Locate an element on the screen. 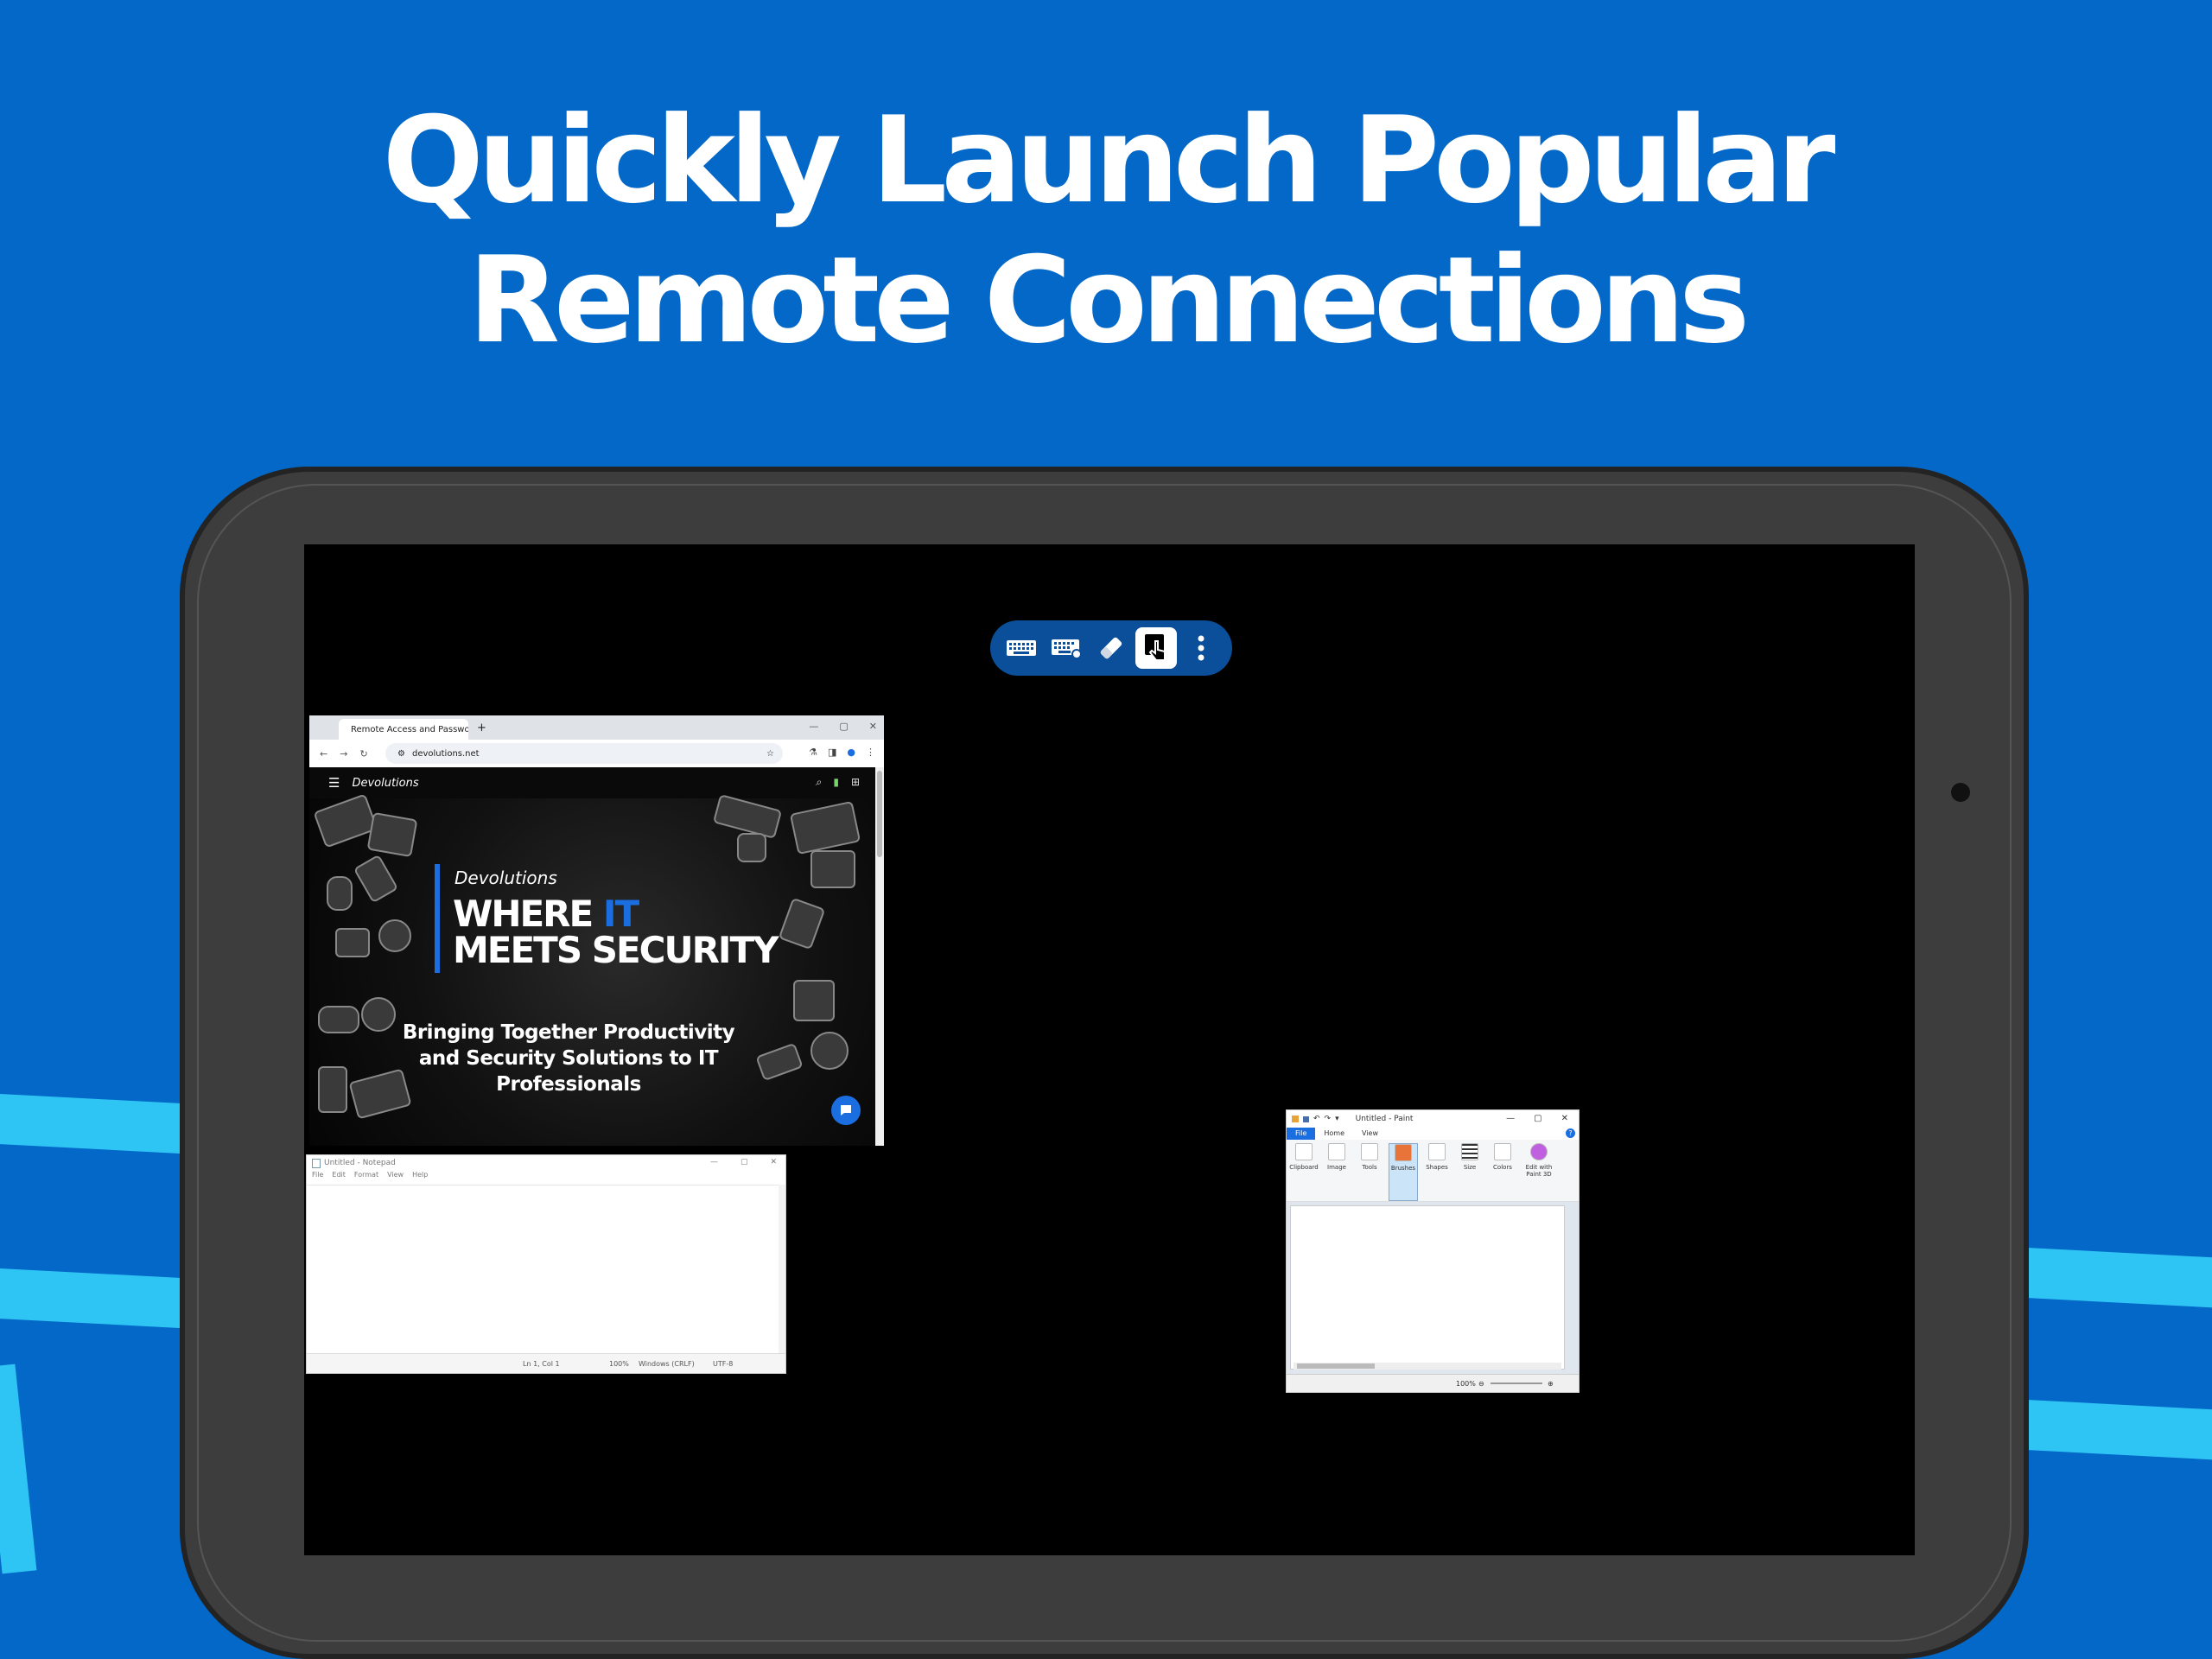 Image resolution: width=2212 pixels, height=1659 pixels. size-label: Size is located at coordinates (1470, 1167).